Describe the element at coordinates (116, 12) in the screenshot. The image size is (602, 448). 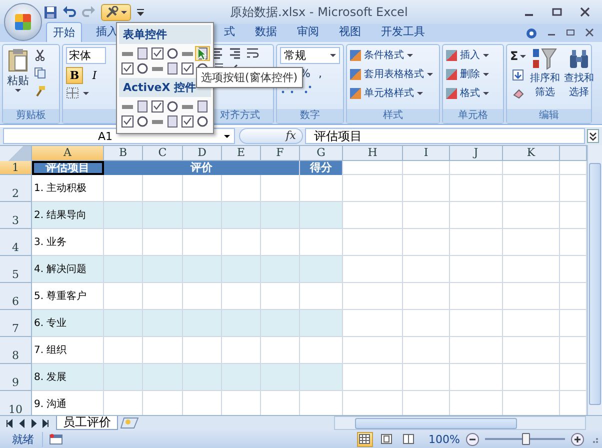
I see `controls-button` at that location.